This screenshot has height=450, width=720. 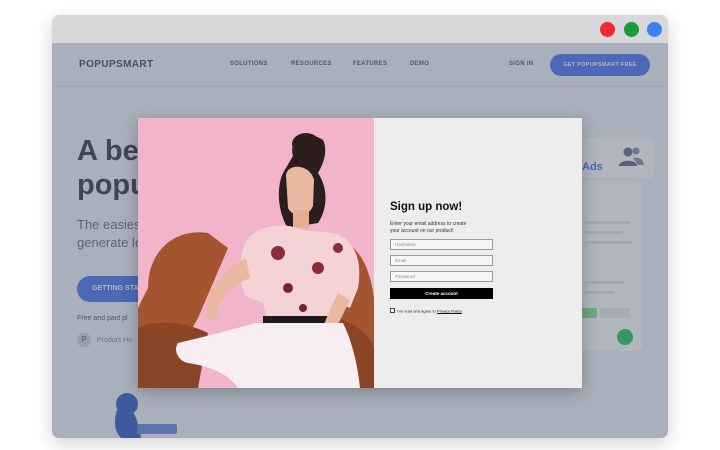 What do you see at coordinates (360, 29) in the screenshot?
I see `title-bar` at bounding box center [360, 29].